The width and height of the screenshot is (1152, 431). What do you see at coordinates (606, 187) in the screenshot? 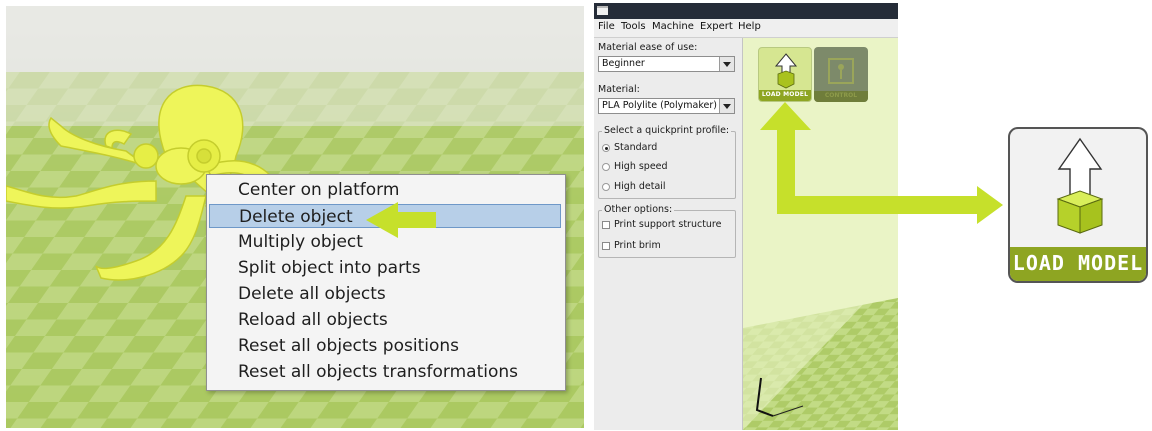
I see `radio-high-detail` at bounding box center [606, 187].